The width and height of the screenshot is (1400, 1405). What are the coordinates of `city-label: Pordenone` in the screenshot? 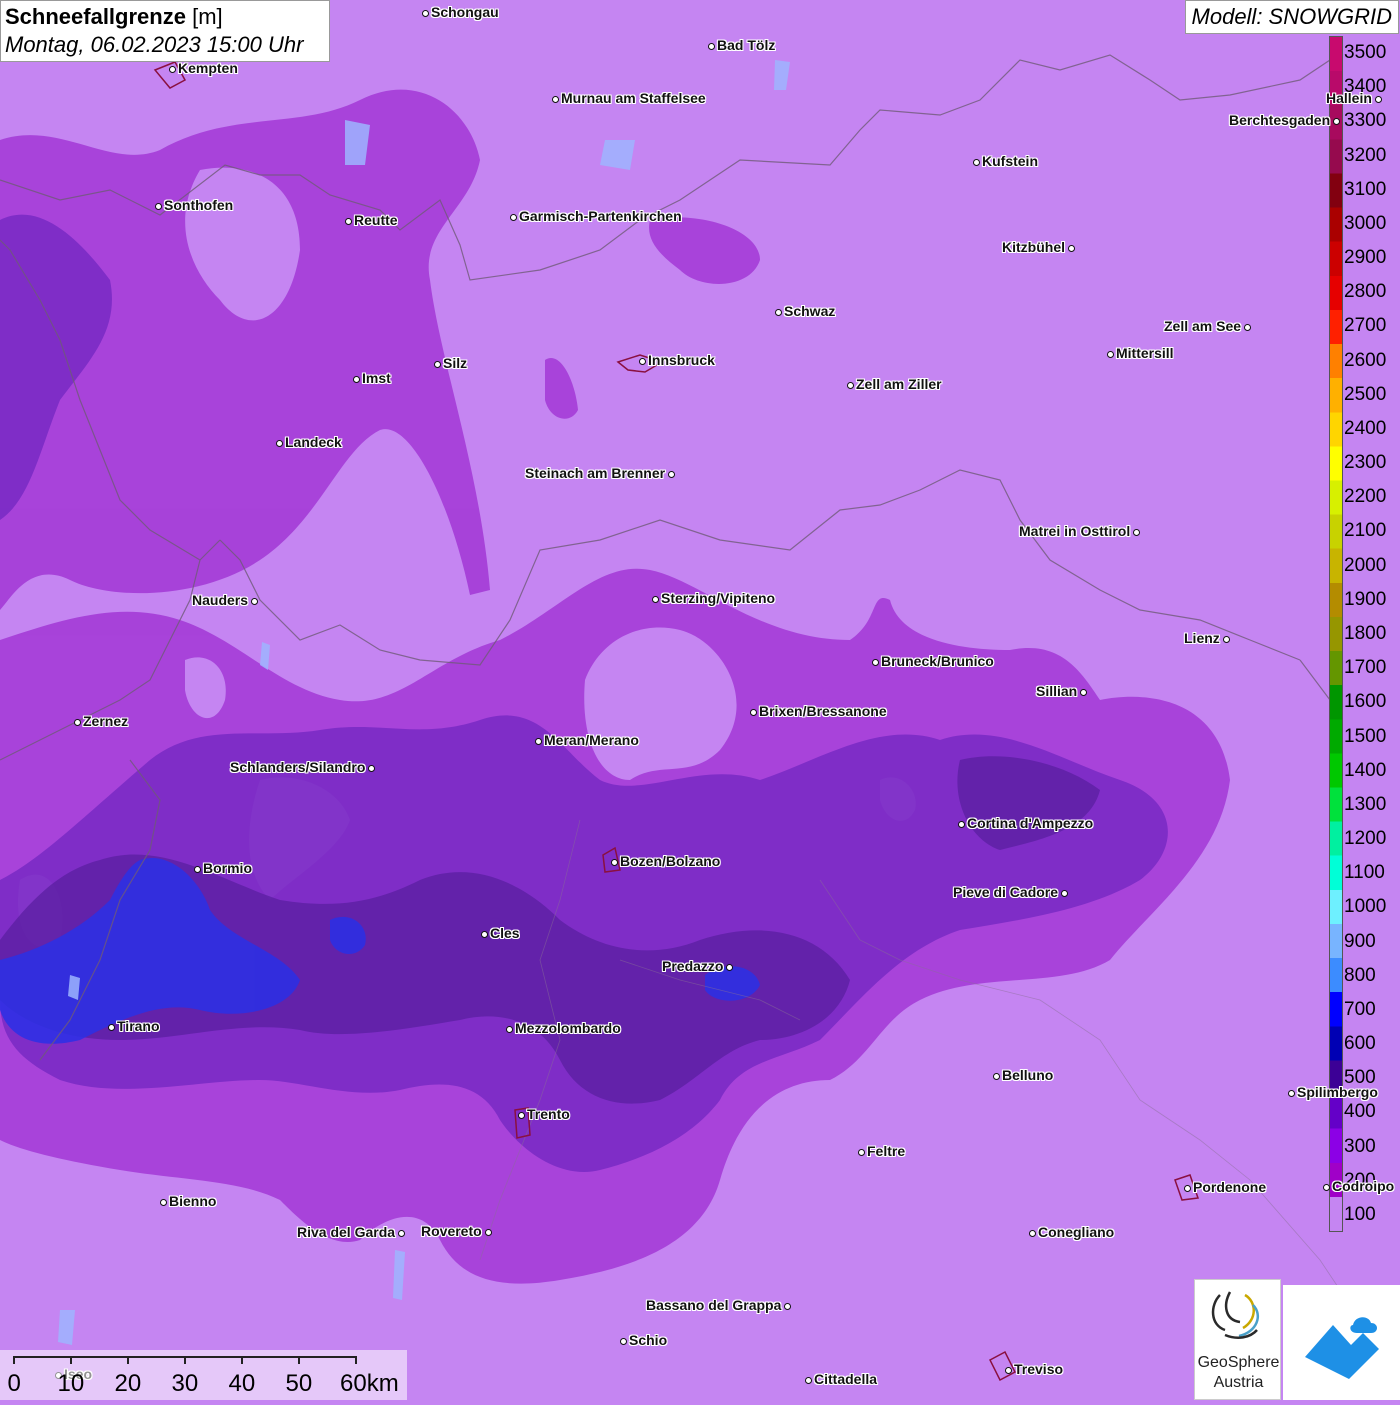 It's located at (1230, 1187).